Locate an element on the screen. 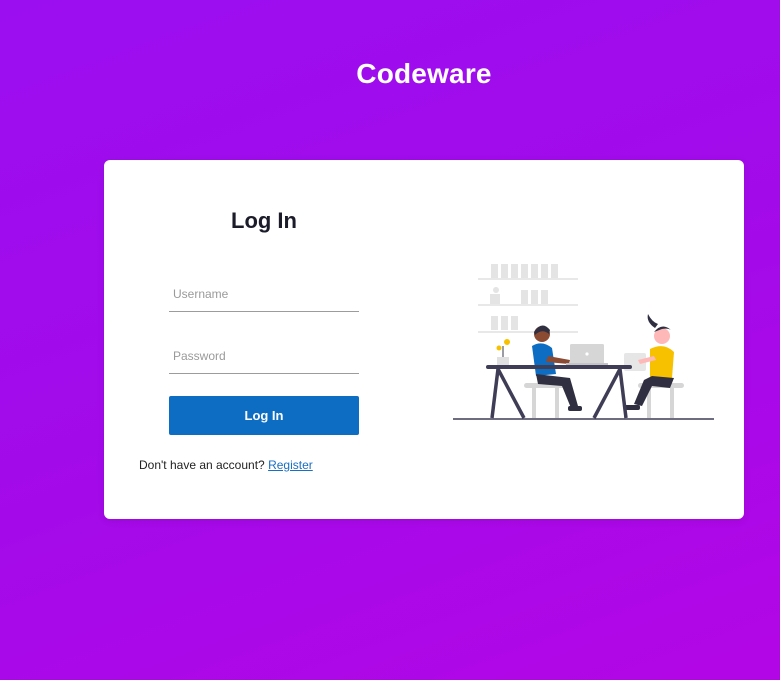 The image size is (780, 680). register-prompt: Don't have an account? is located at coordinates (202, 465).